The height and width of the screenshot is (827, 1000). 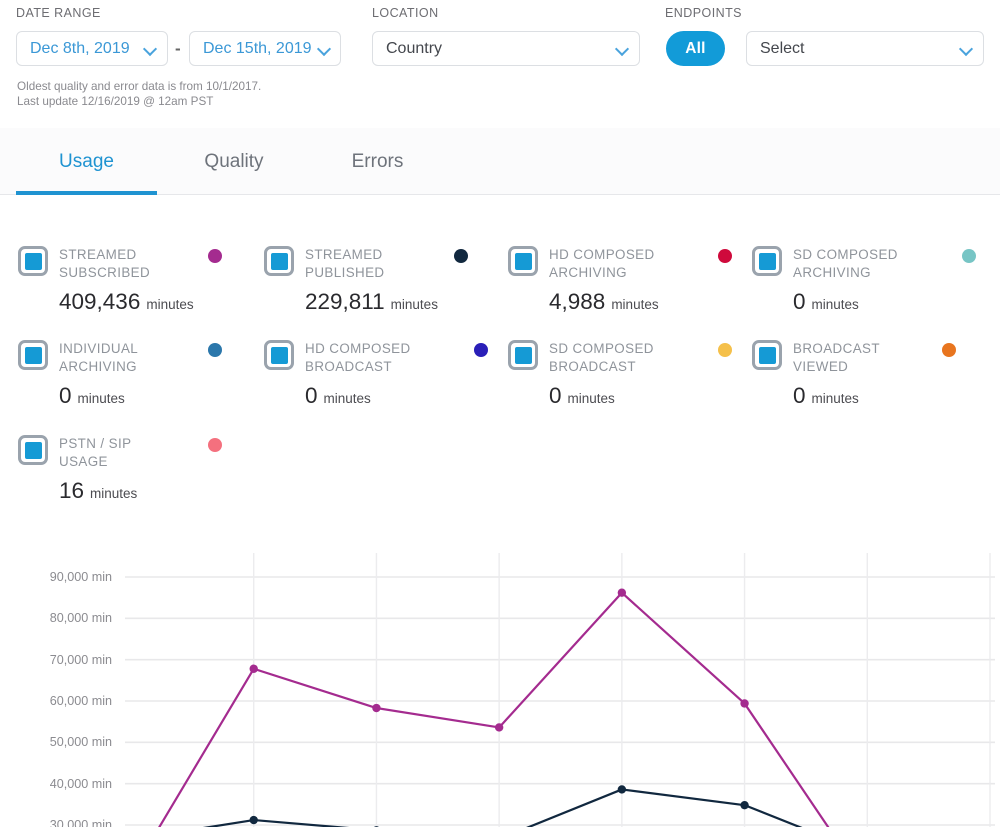 I want to click on metric-card-header: SD COMPOSED BROADCAST, so click(x=631, y=357).